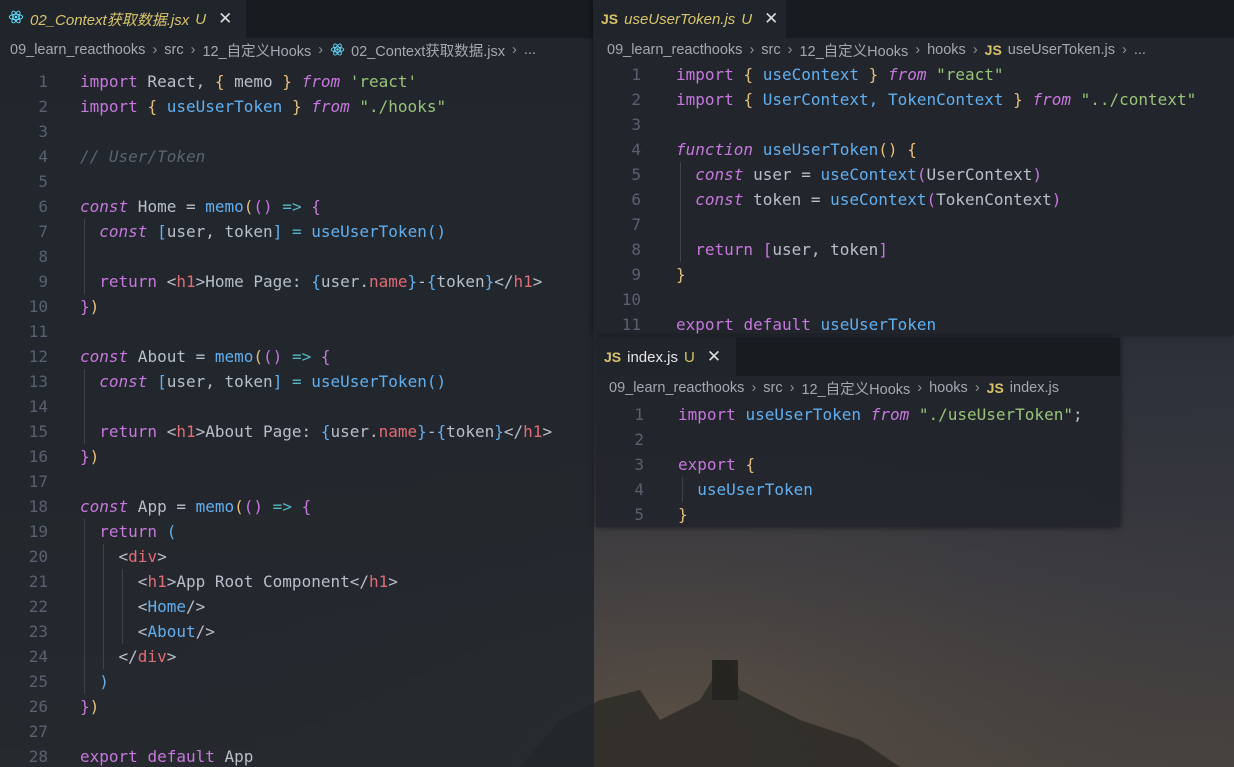 The height and width of the screenshot is (767, 1234). Describe the element at coordinates (631, 324) in the screenshot. I see `line-number: 11` at that location.